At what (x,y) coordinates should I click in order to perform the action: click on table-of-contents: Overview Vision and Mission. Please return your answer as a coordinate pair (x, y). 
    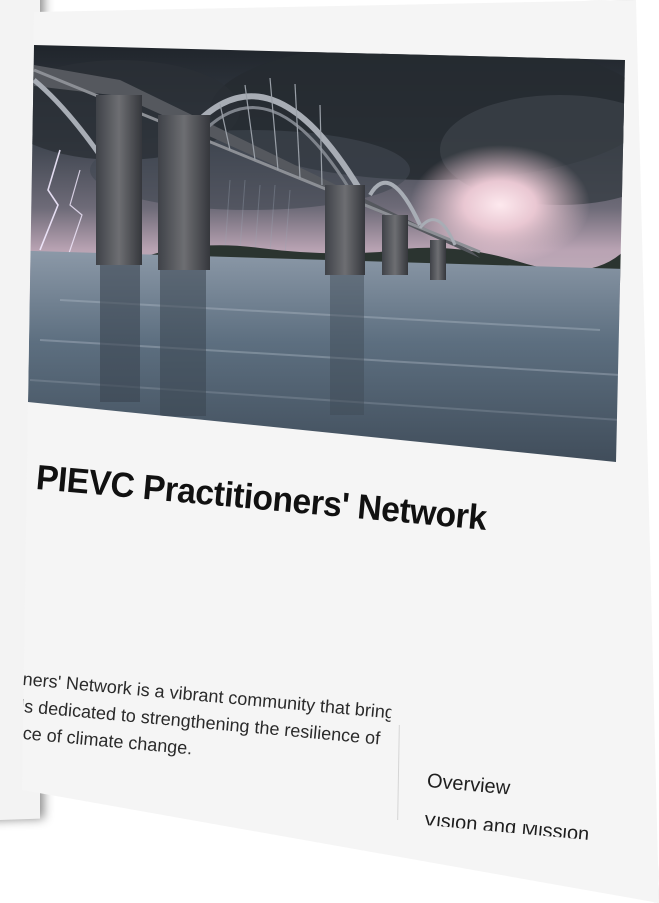
    Looking at the image, I should click on (507, 816).